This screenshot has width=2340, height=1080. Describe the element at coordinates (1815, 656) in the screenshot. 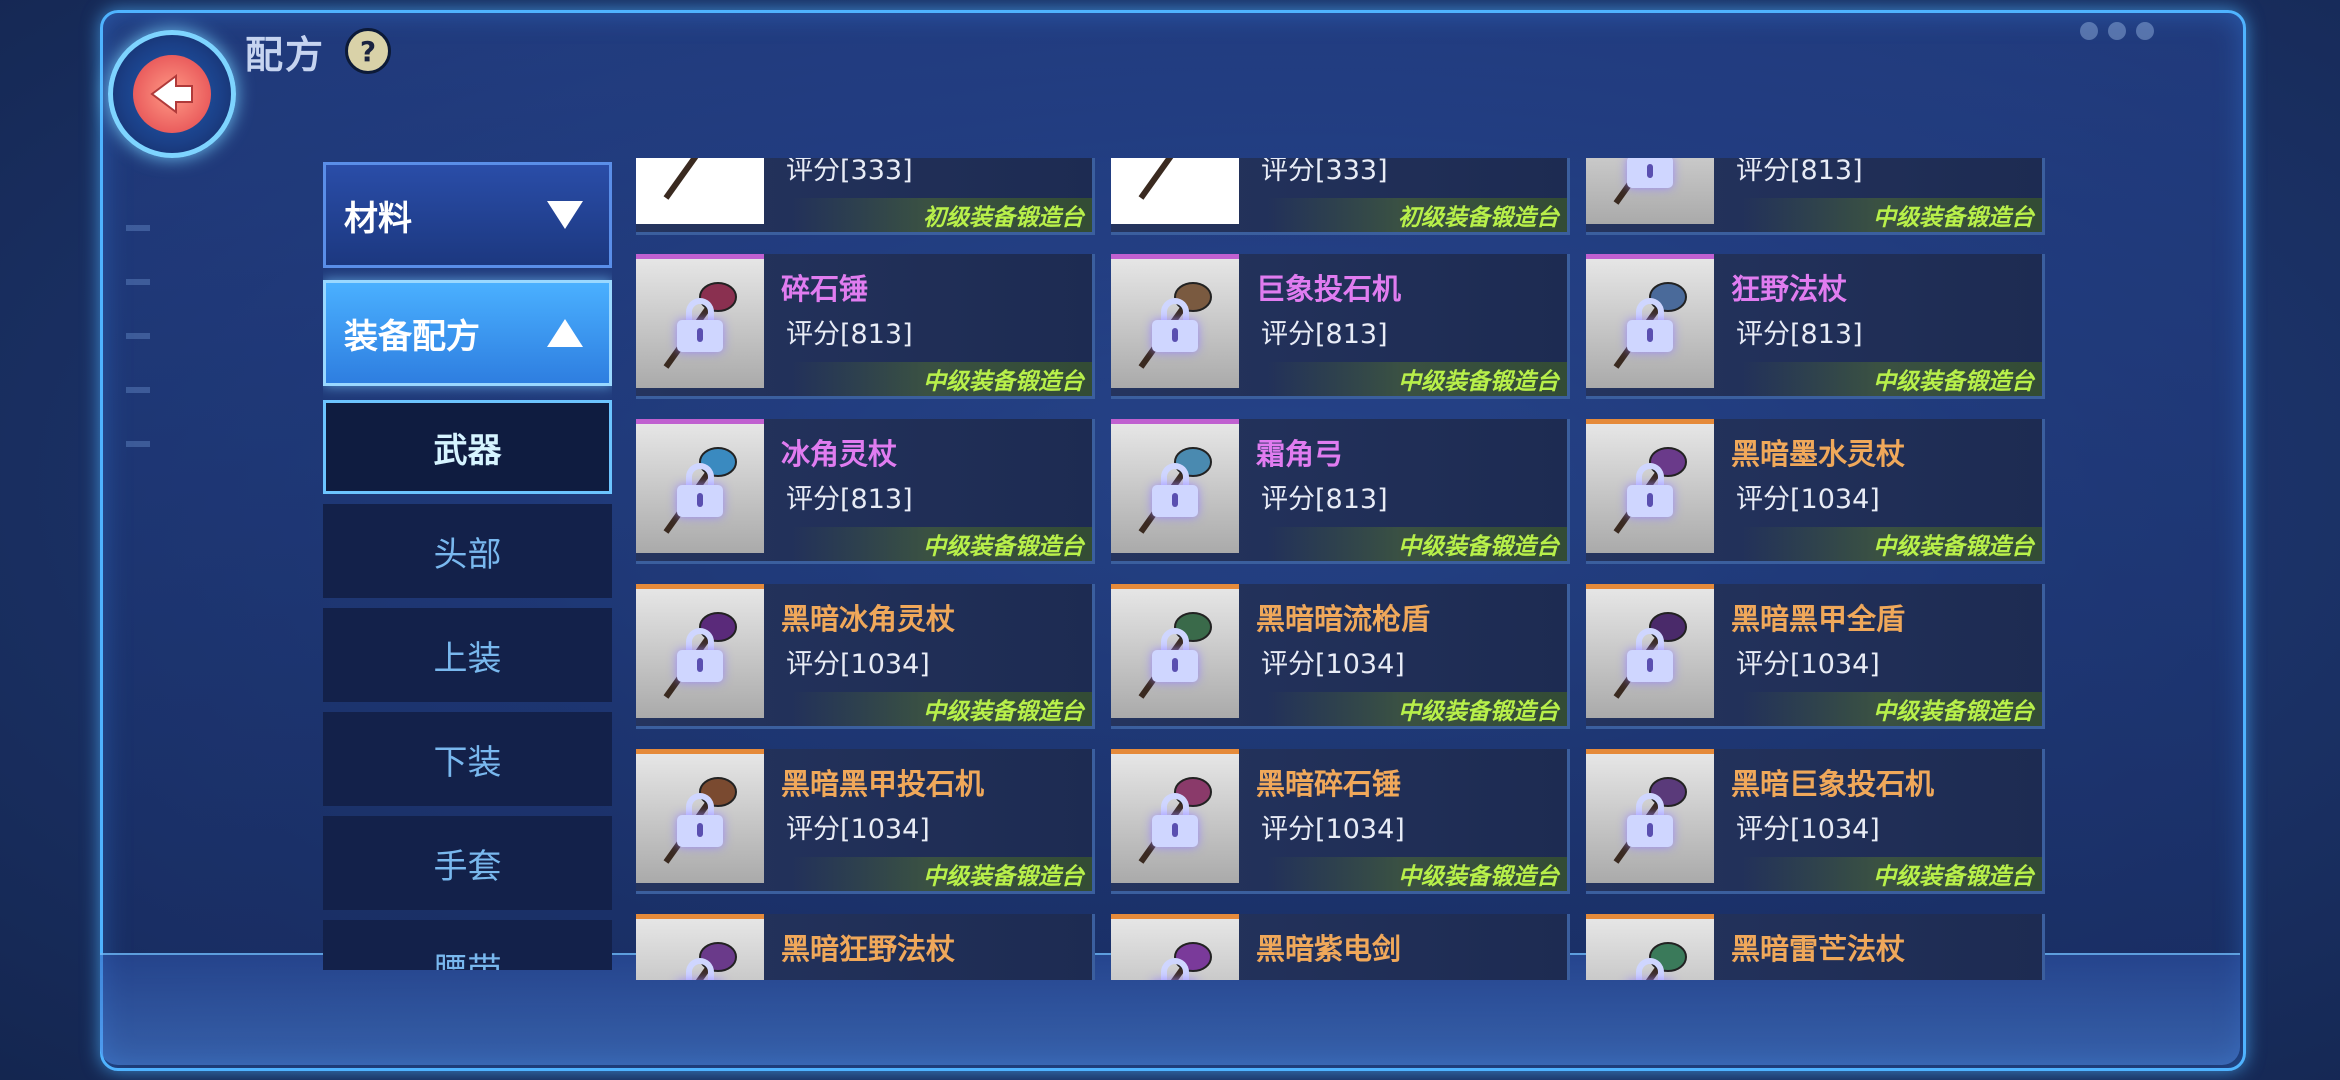

I see `recipe-card: 黑暗黑甲全盾 评分[1034] 中级装备锻造台` at that location.